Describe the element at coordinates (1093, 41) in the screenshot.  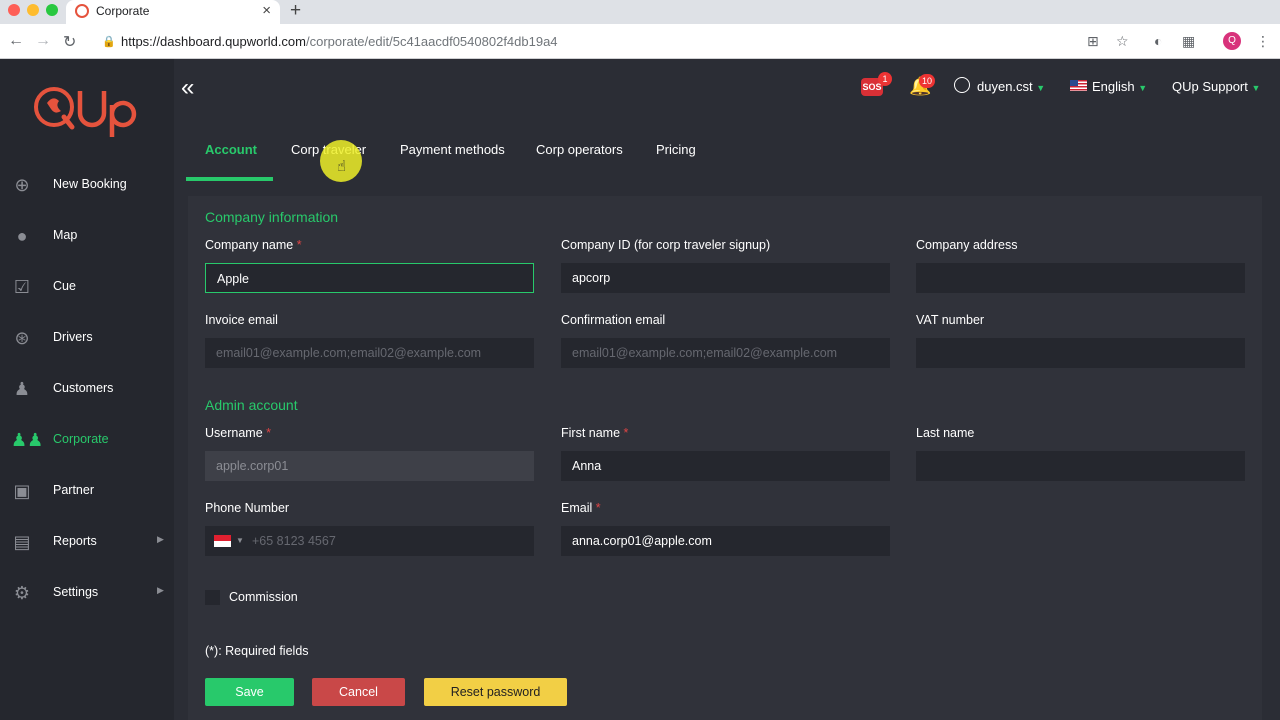
I see `translate-icon: ⊞` at that location.